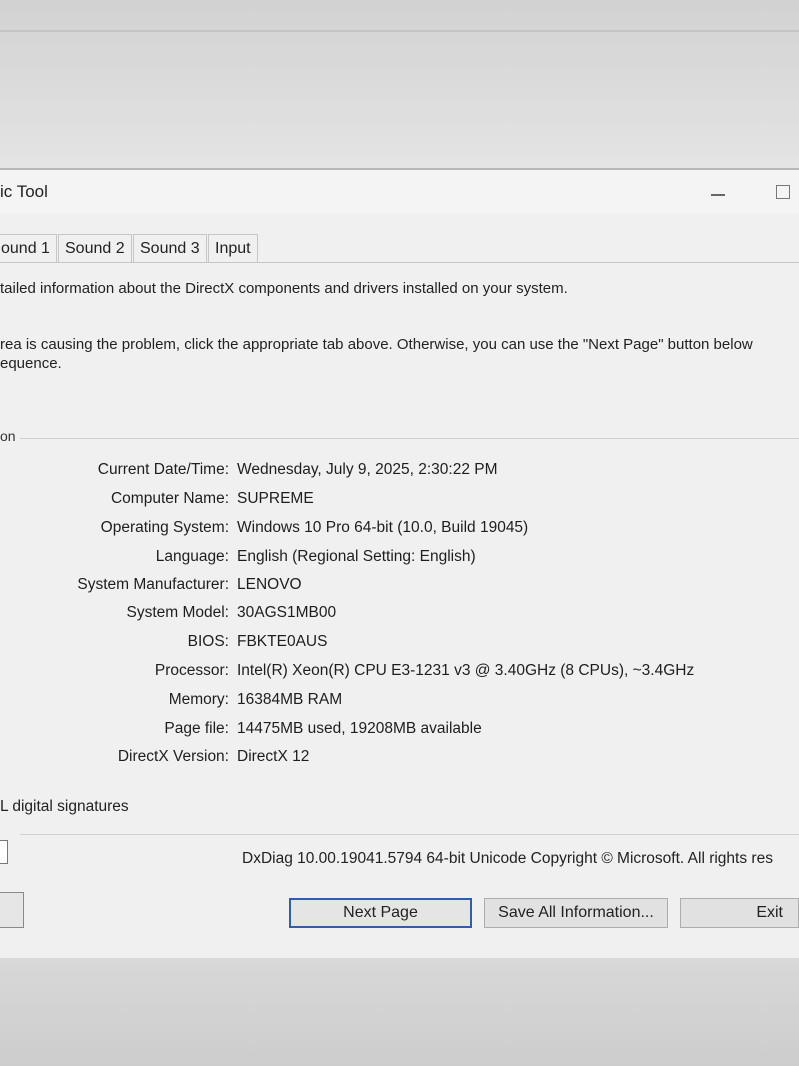 The width and height of the screenshot is (799, 1066). What do you see at coordinates (718, 195) in the screenshot?
I see `minimize-icon` at bounding box center [718, 195].